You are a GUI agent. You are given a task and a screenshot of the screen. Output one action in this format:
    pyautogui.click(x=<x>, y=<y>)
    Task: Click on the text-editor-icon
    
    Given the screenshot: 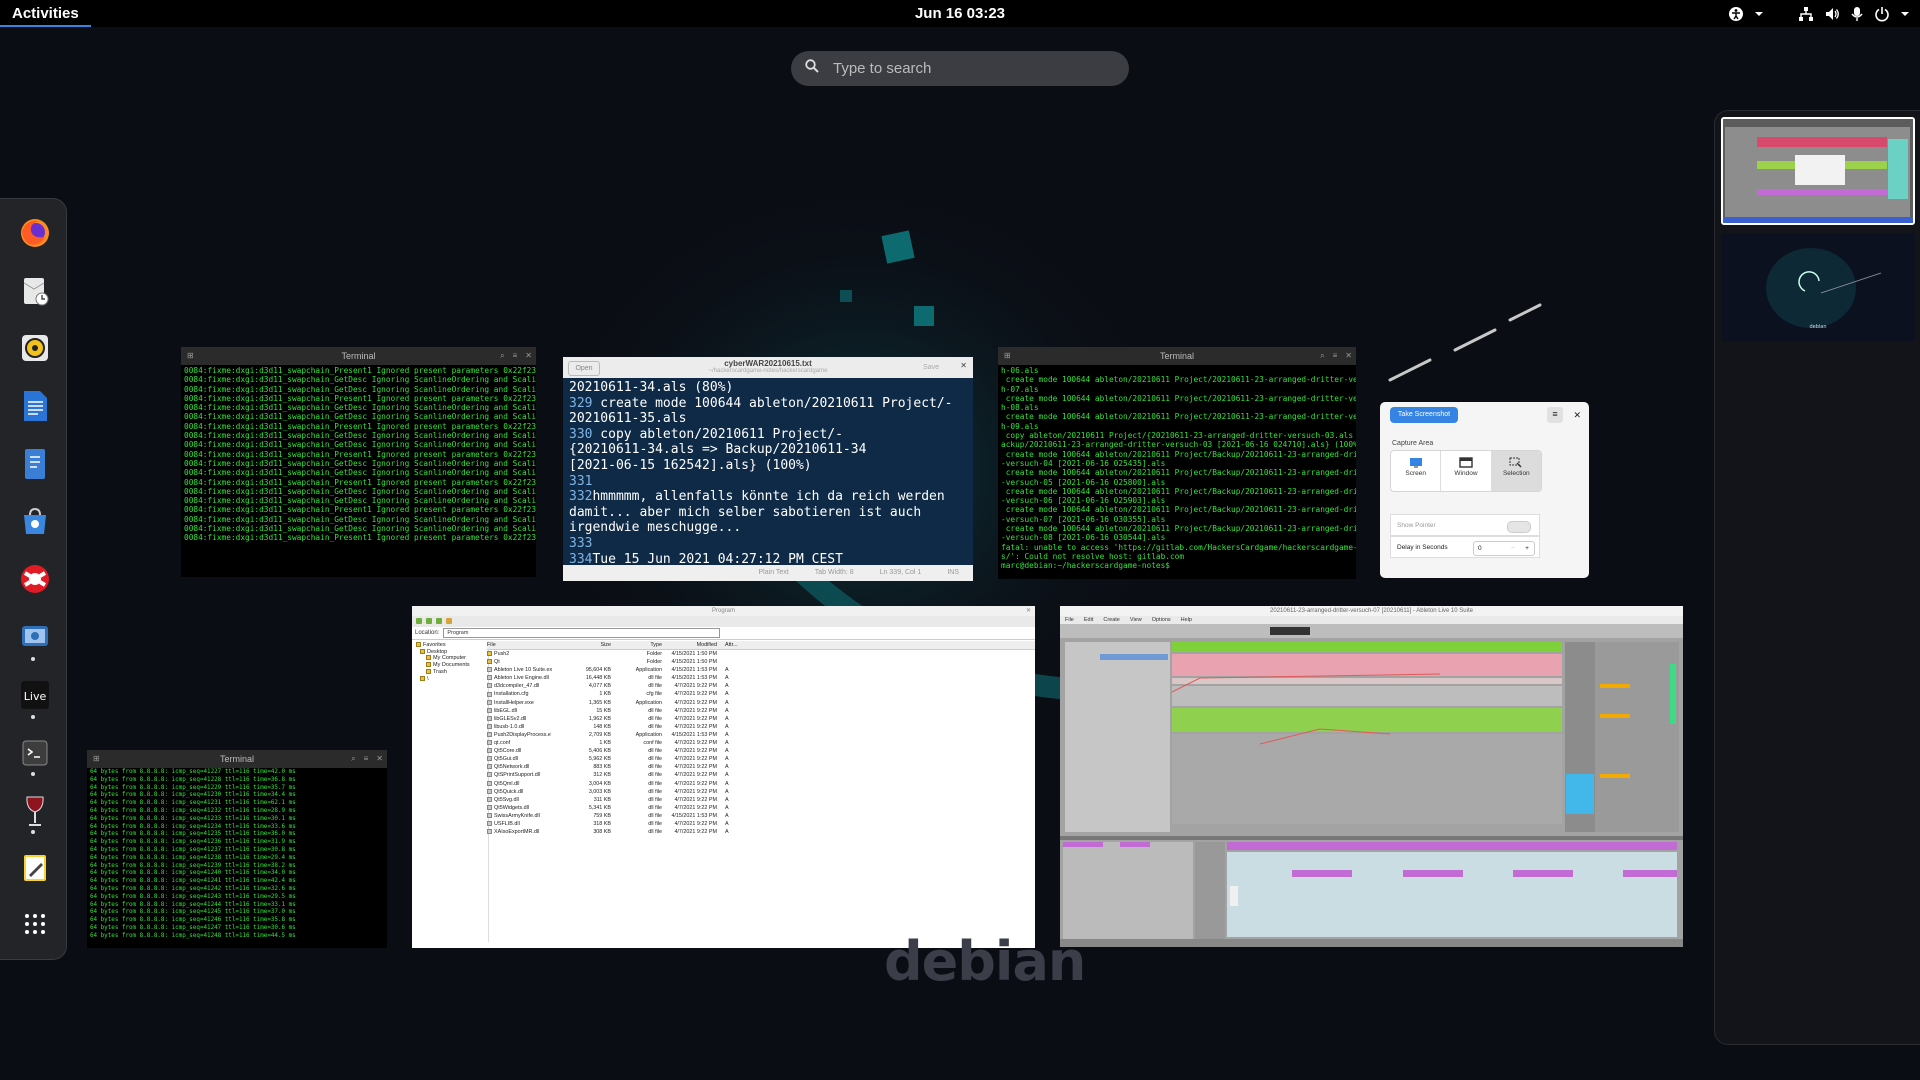 What is the action you would take?
    pyautogui.click(x=35, y=868)
    